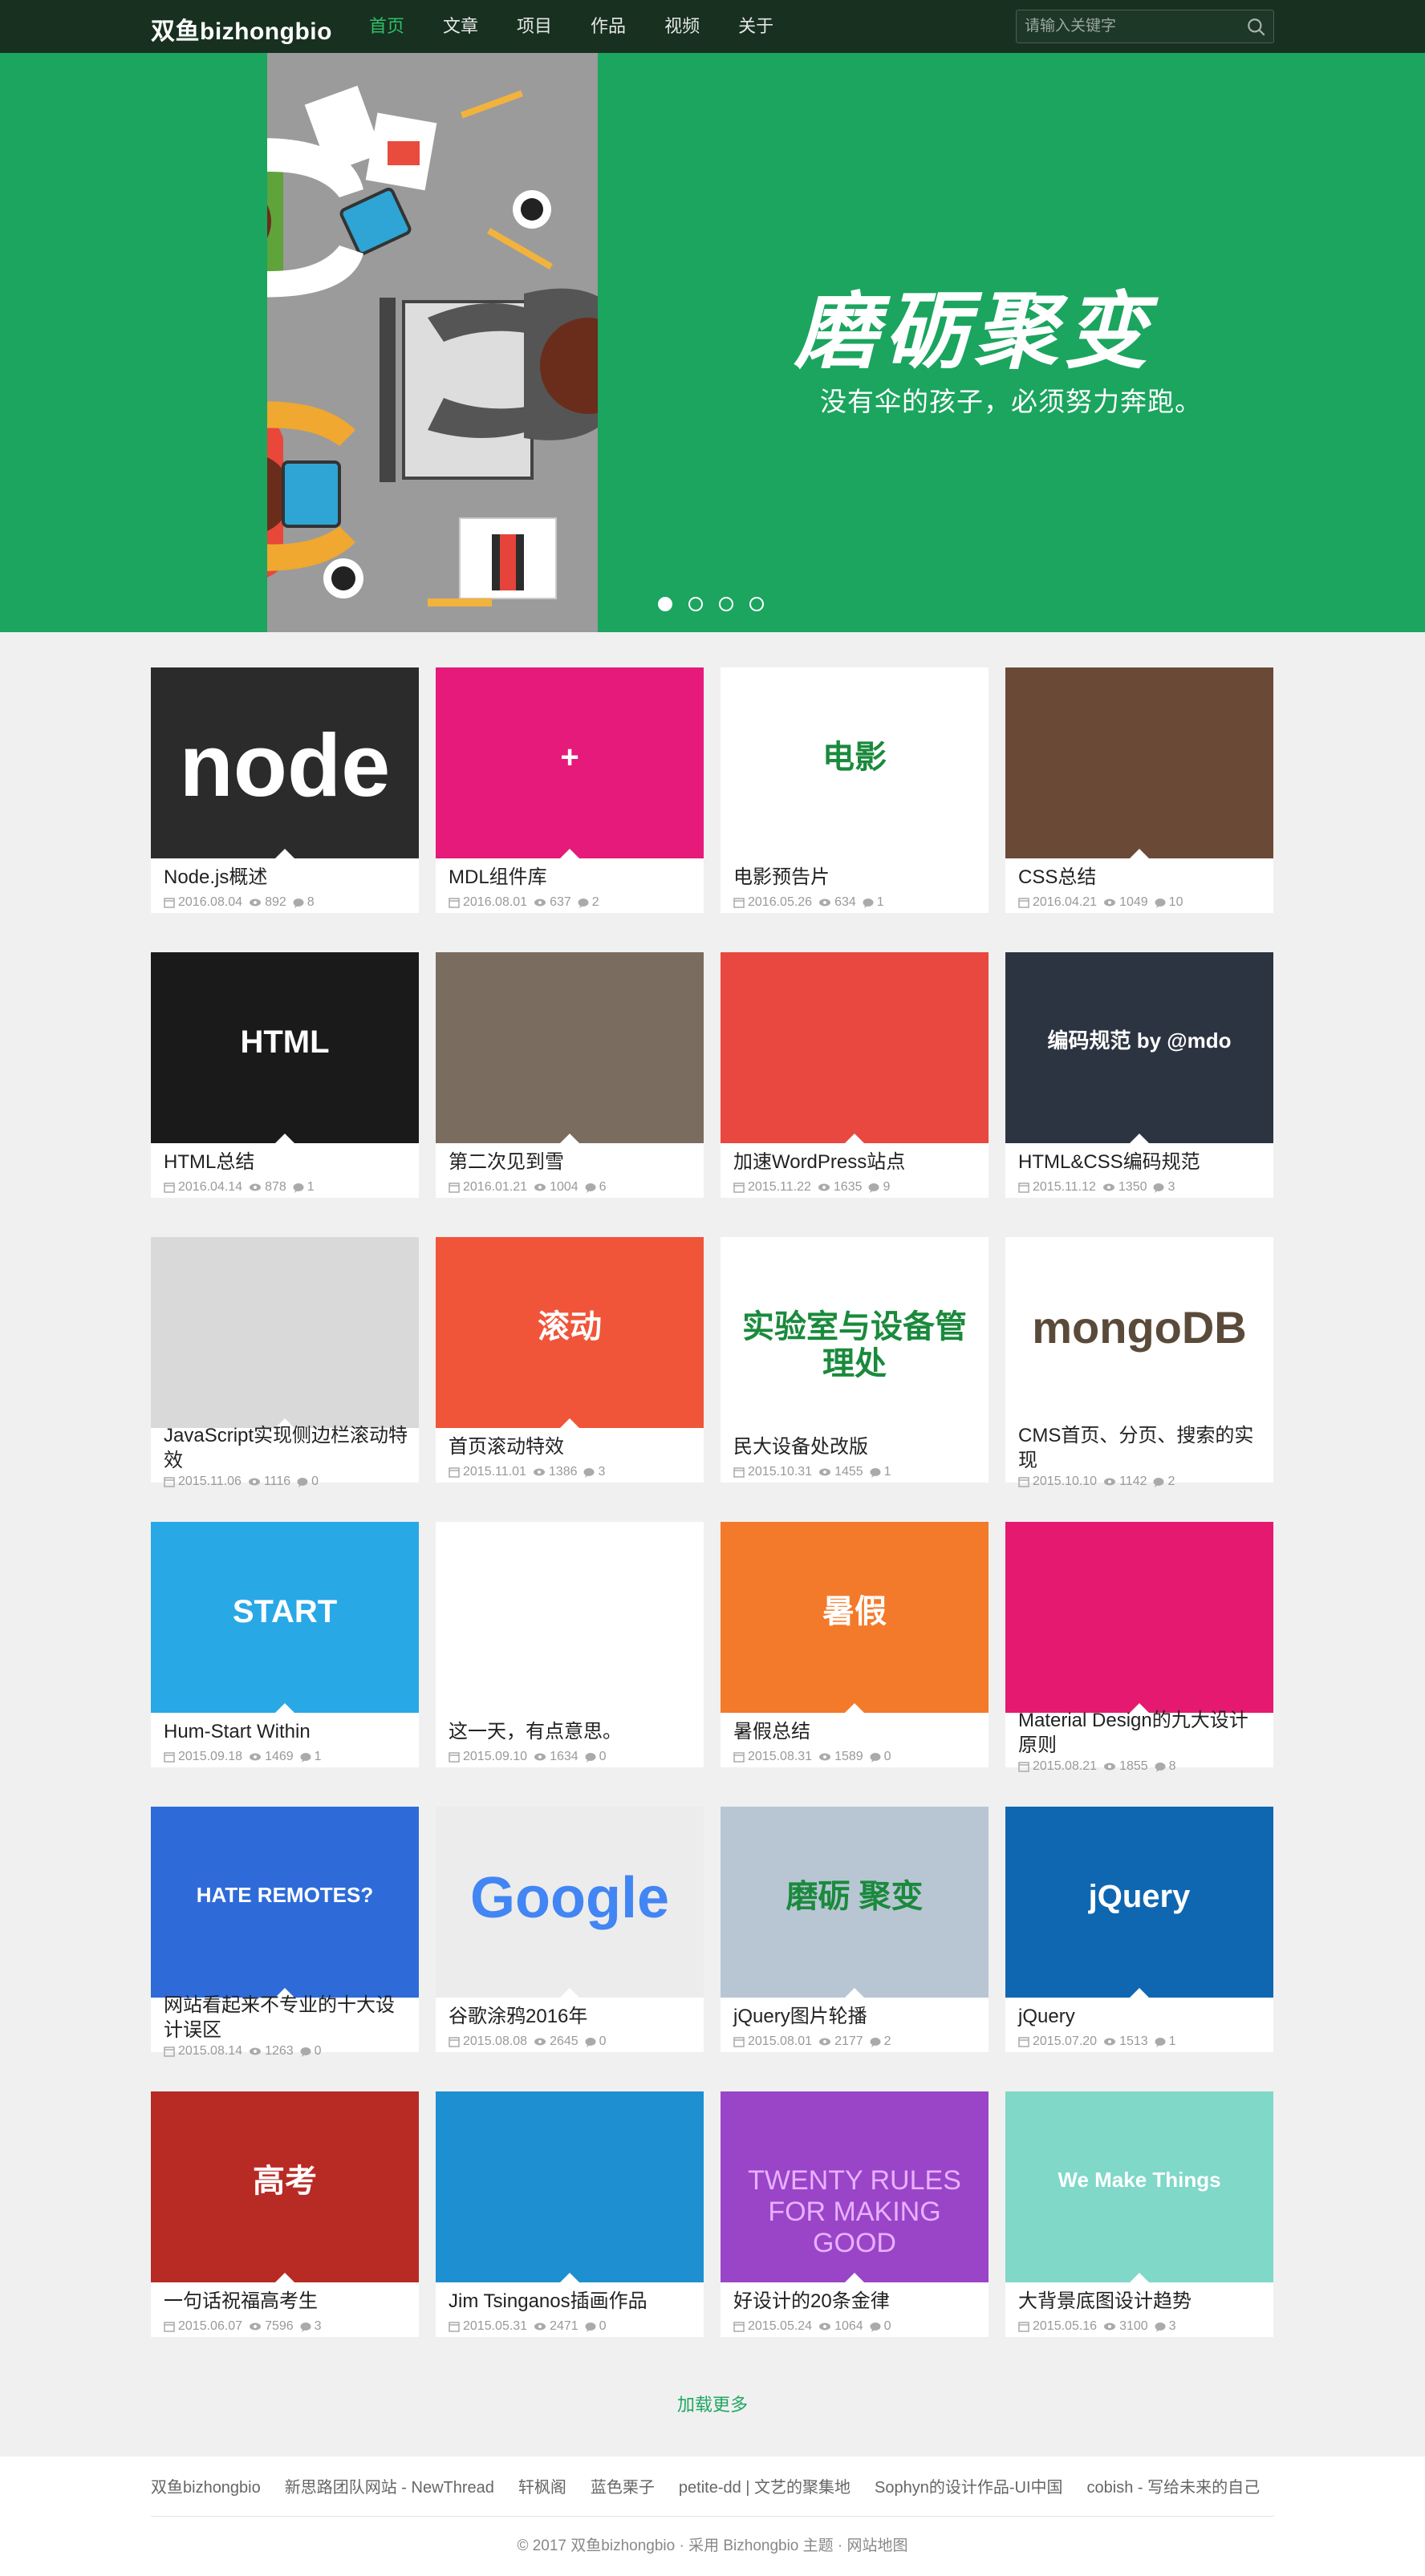 The width and height of the screenshot is (1425, 2576). Describe the element at coordinates (530, 1472) in the screenshot. I see `article-meta: 2015.11.01 1386 3` at that location.